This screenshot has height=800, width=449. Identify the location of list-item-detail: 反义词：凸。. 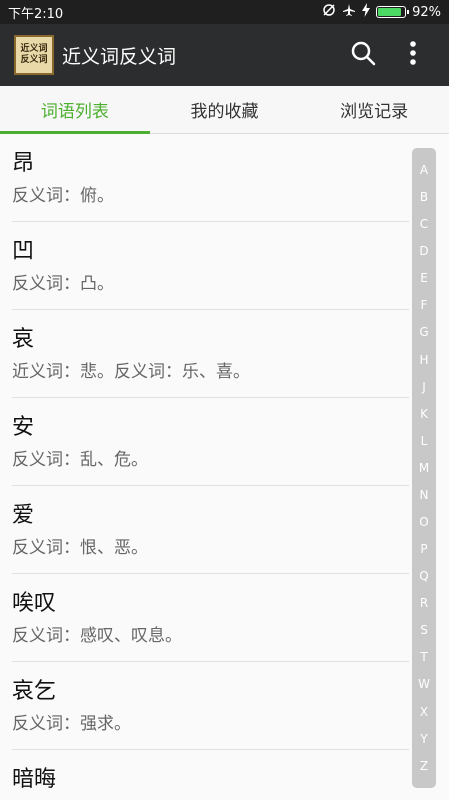
(63, 284).